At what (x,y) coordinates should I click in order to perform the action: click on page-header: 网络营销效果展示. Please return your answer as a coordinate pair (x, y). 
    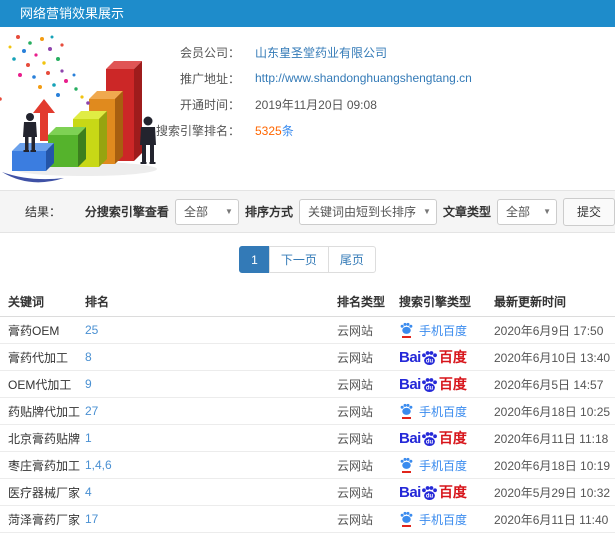
    Looking at the image, I should click on (307, 13).